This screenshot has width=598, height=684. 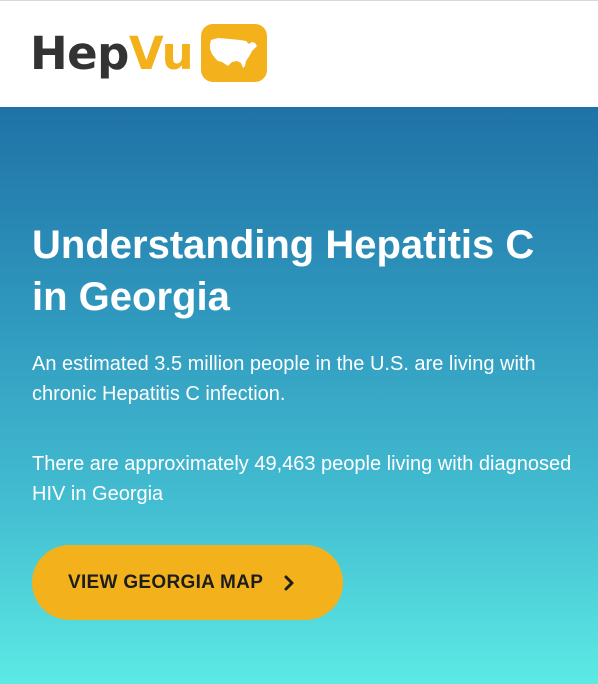 I want to click on hero-title: Understanding Hepatitis C in Georgia, so click(x=283, y=271).